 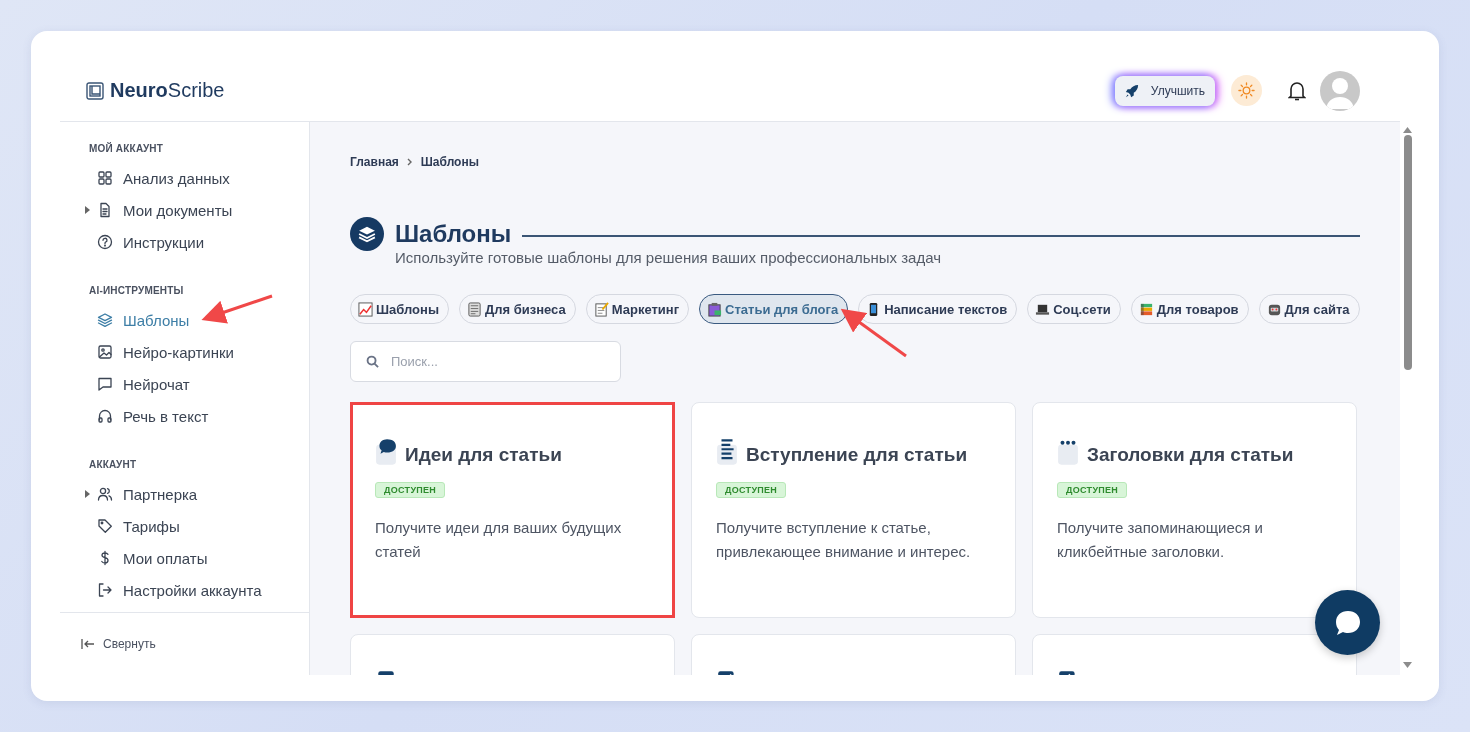 I want to click on sidebar-item: Инструкции, so click(x=147, y=242).